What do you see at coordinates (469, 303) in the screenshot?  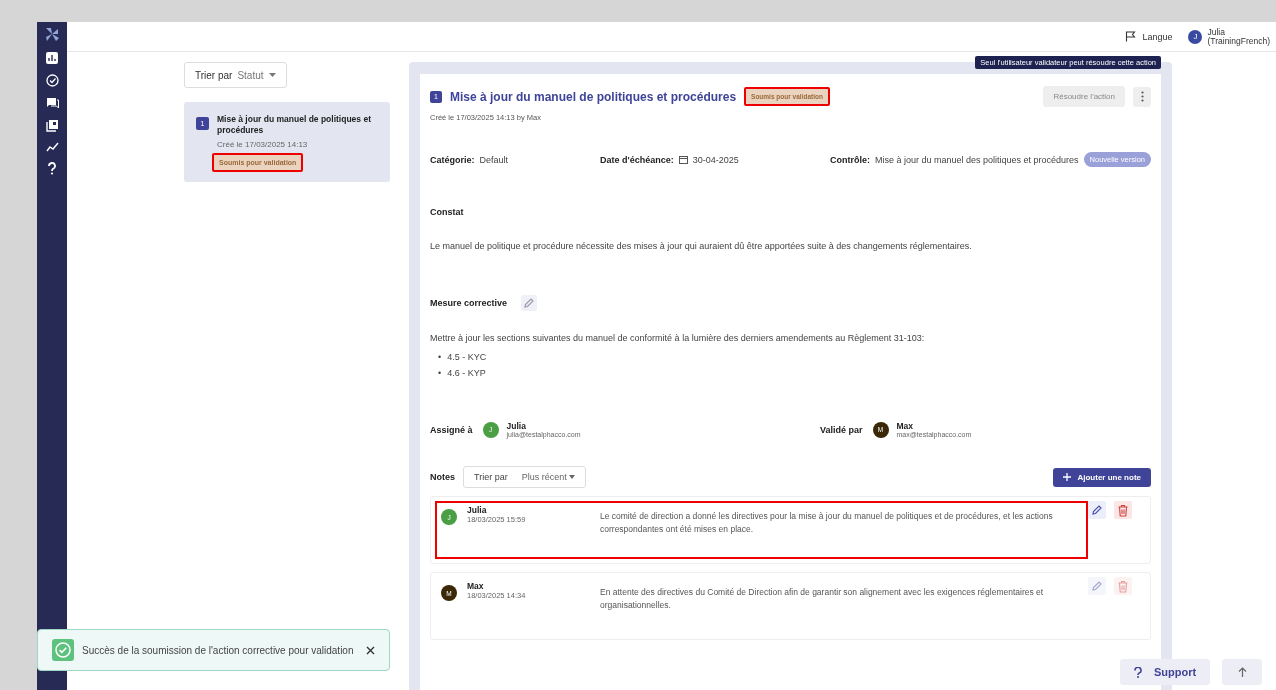 I see `section-heading: Mesure corrective` at bounding box center [469, 303].